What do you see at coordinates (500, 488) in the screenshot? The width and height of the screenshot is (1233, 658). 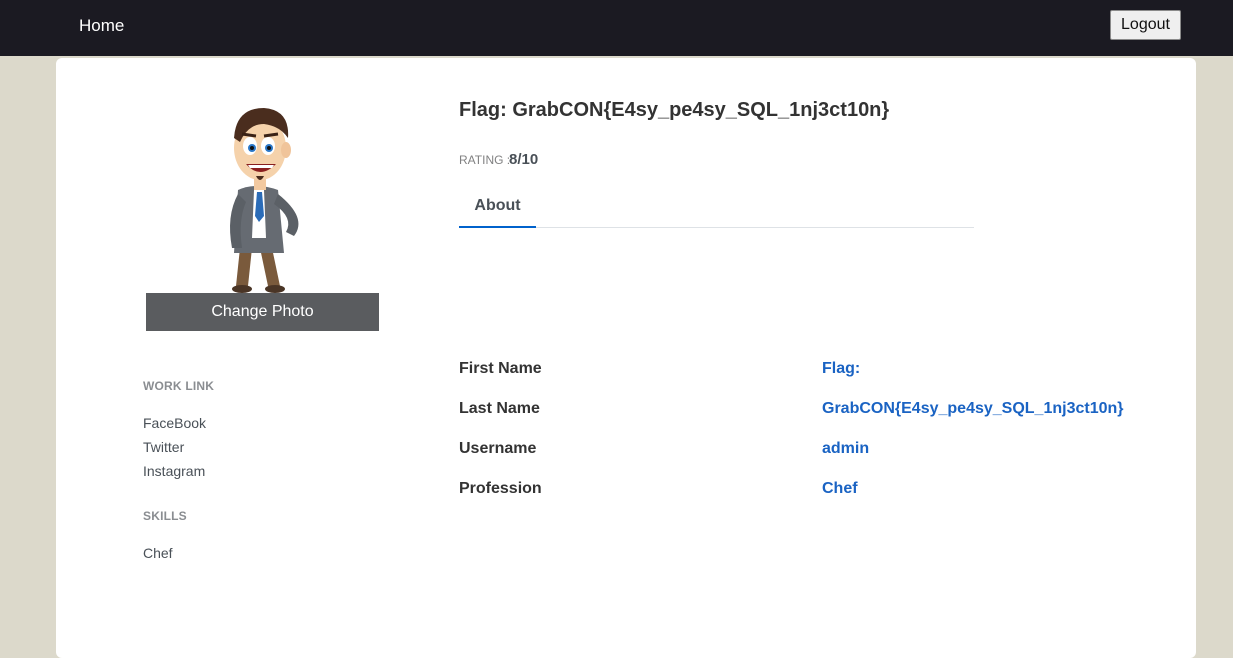 I see `profession-label: Profession` at bounding box center [500, 488].